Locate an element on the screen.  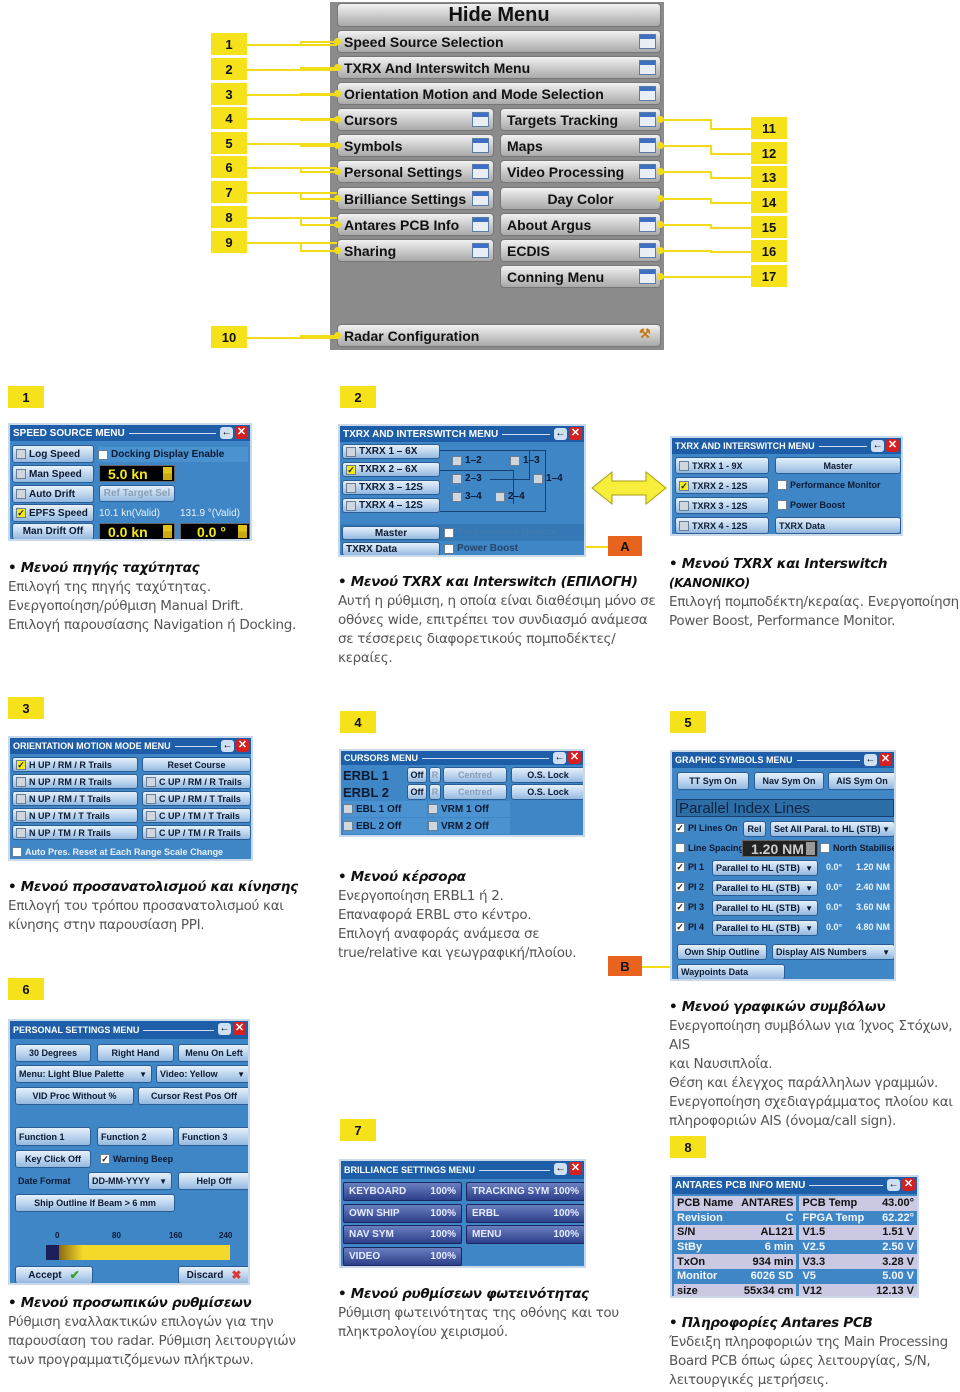
ais-sym-button: AIS Sym On is located at coordinates (861, 781).